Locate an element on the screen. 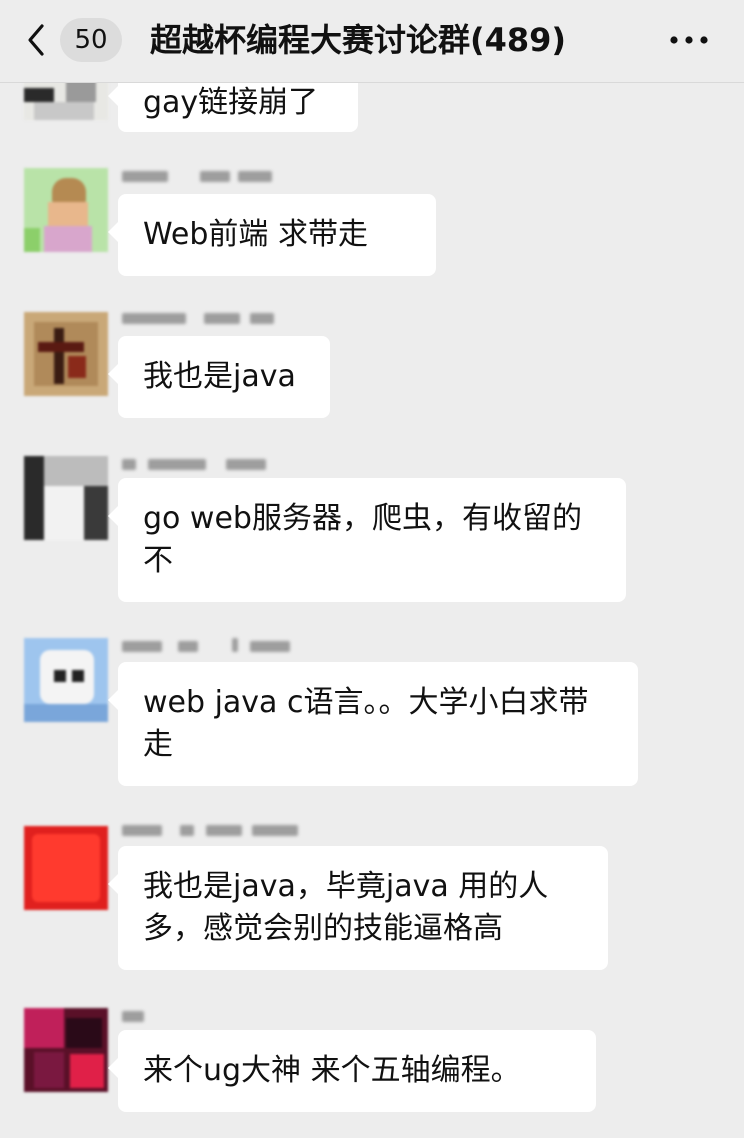  chat-title: 超越杯编程大赛讨论群(489) is located at coordinates (358, 40).